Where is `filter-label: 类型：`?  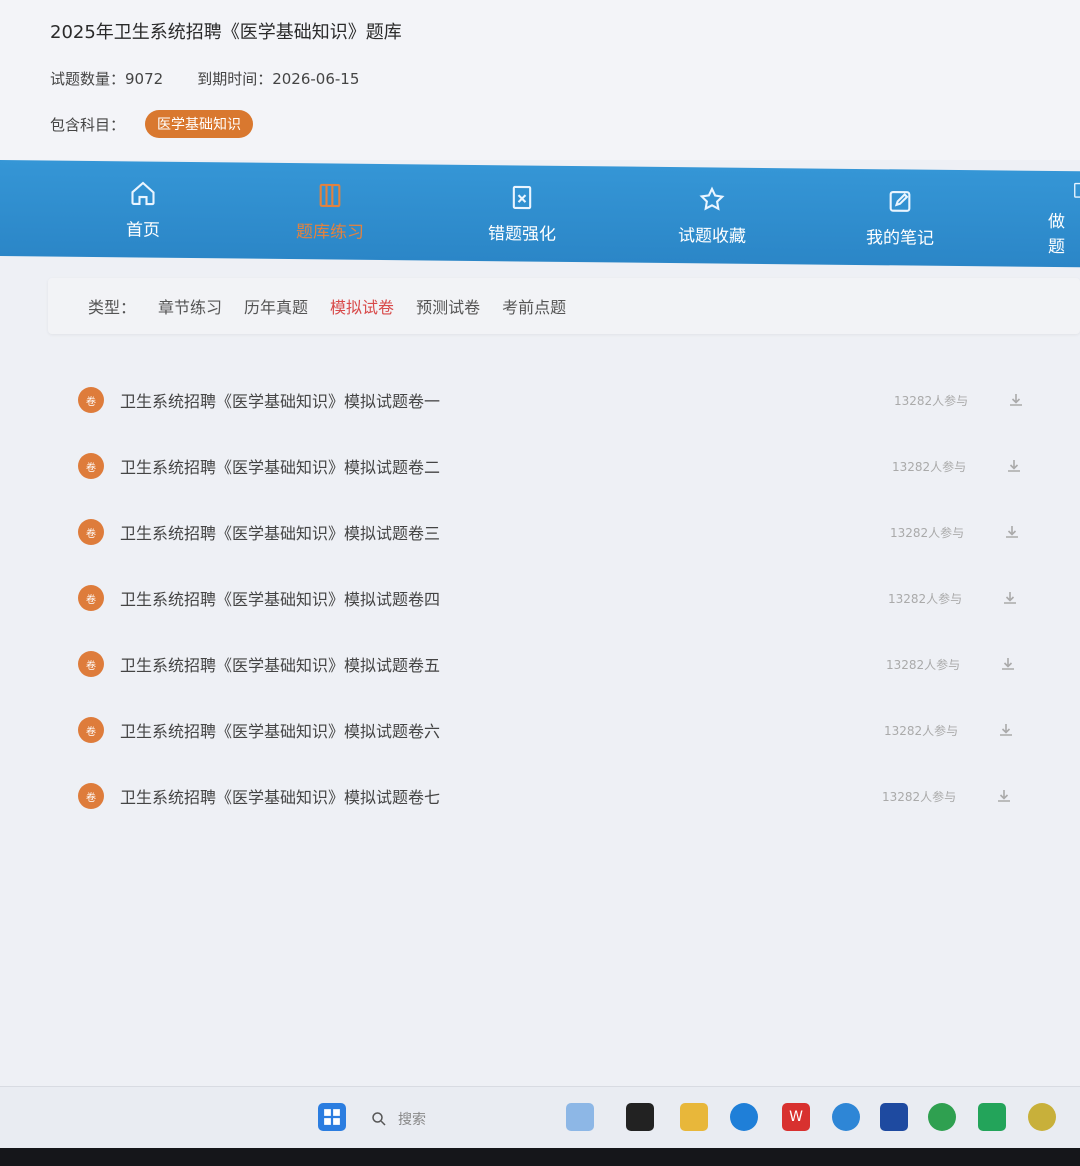 filter-label: 类型： is located at coordinates (112, 307).